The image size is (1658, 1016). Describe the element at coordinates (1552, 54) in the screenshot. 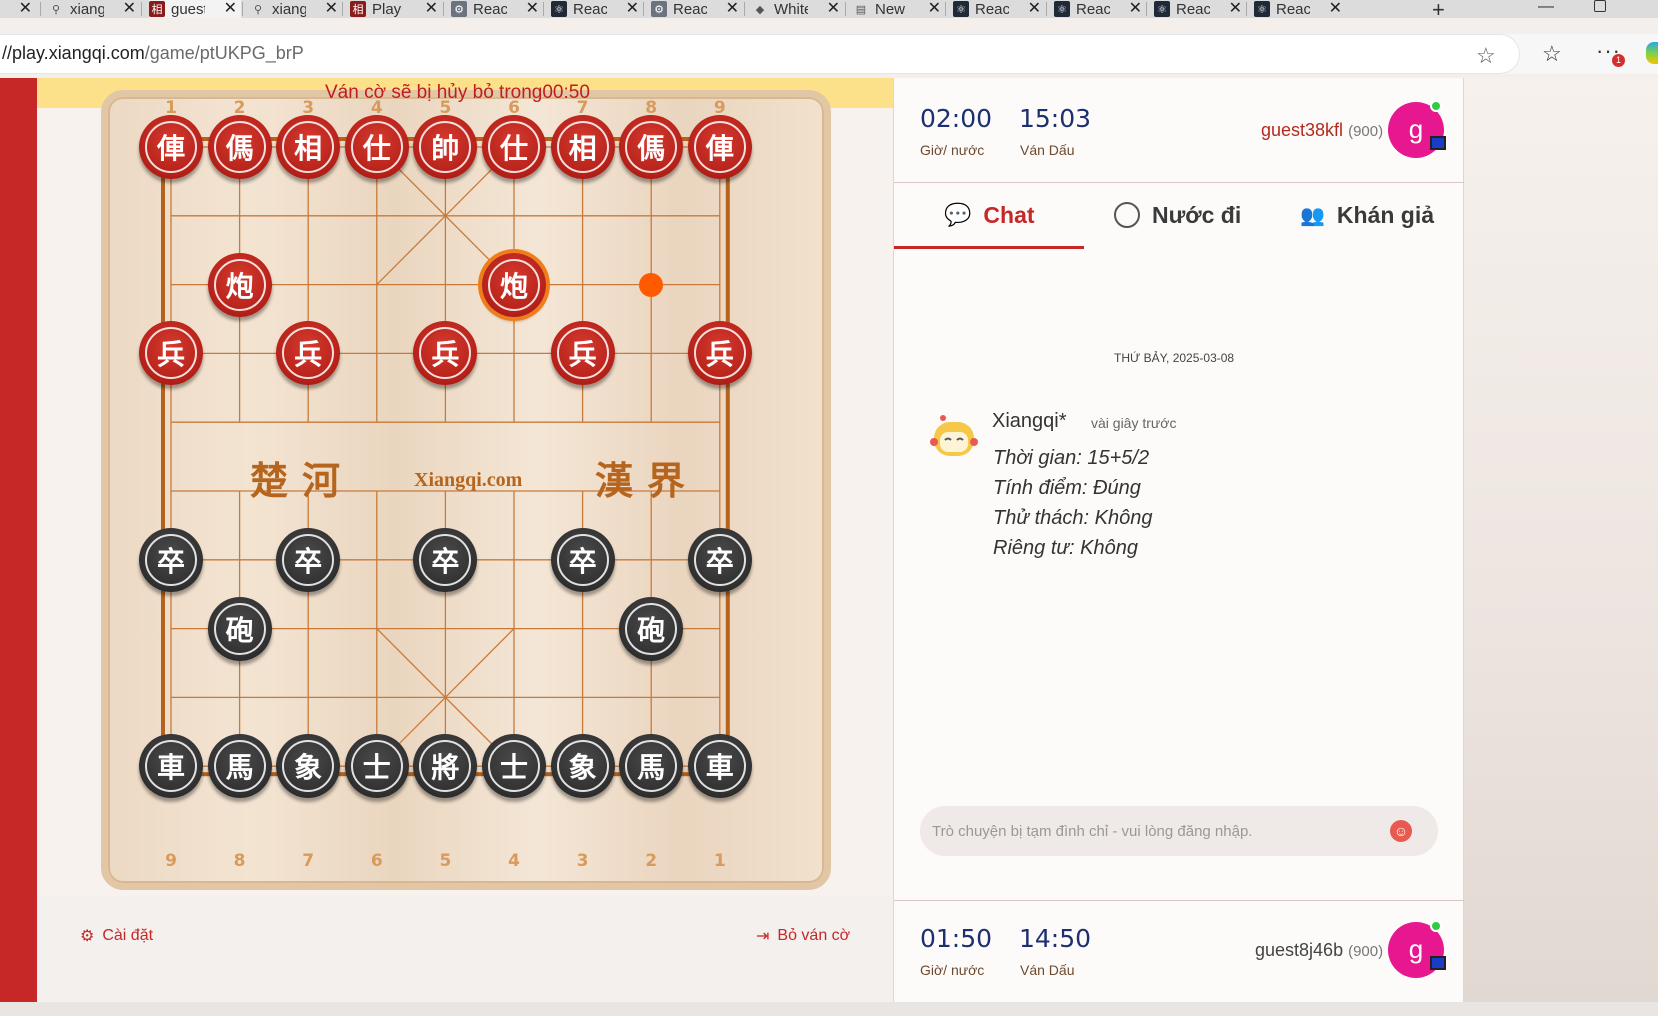

I see `favorites-icon: ☆` at that location.